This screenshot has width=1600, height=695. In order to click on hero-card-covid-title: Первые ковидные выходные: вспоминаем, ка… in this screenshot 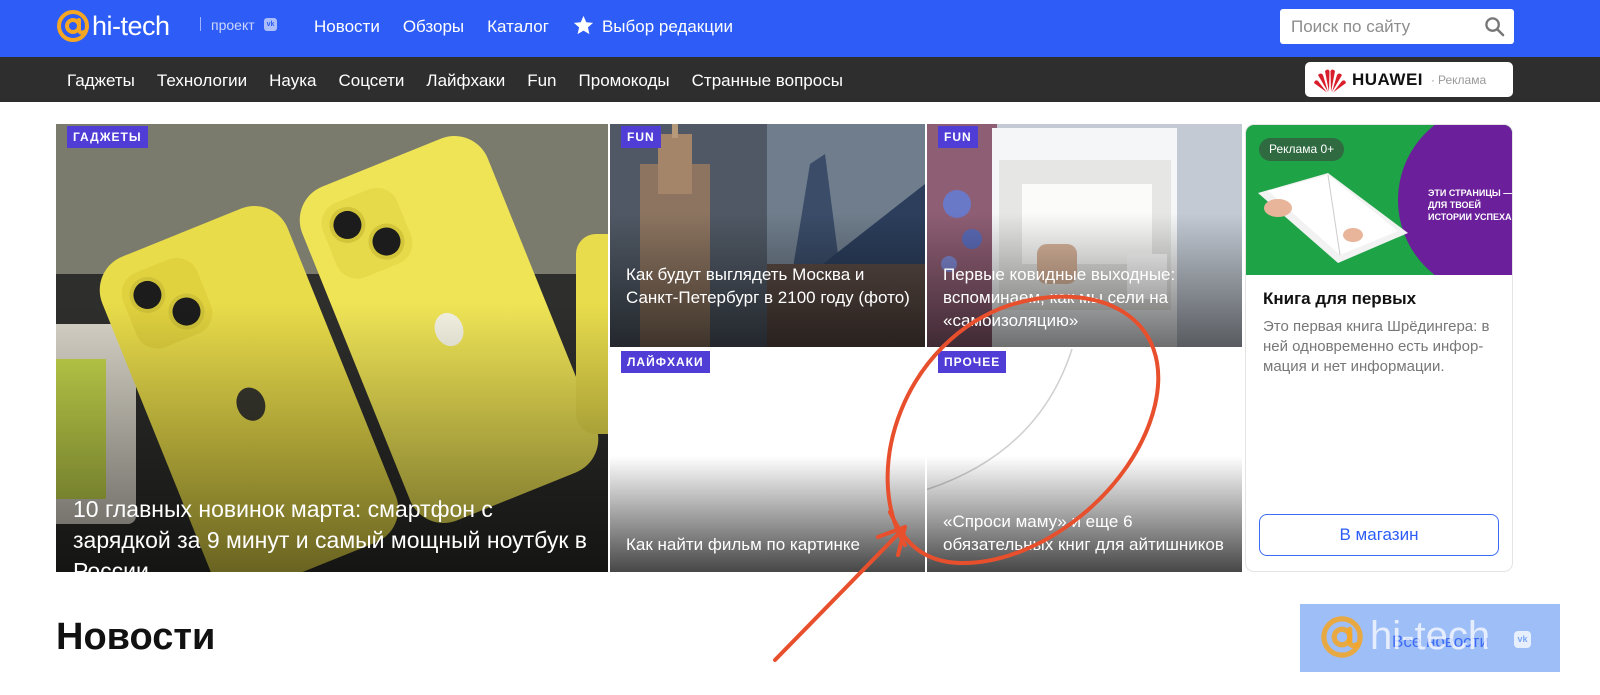, I will do `click(1088, 297)`.